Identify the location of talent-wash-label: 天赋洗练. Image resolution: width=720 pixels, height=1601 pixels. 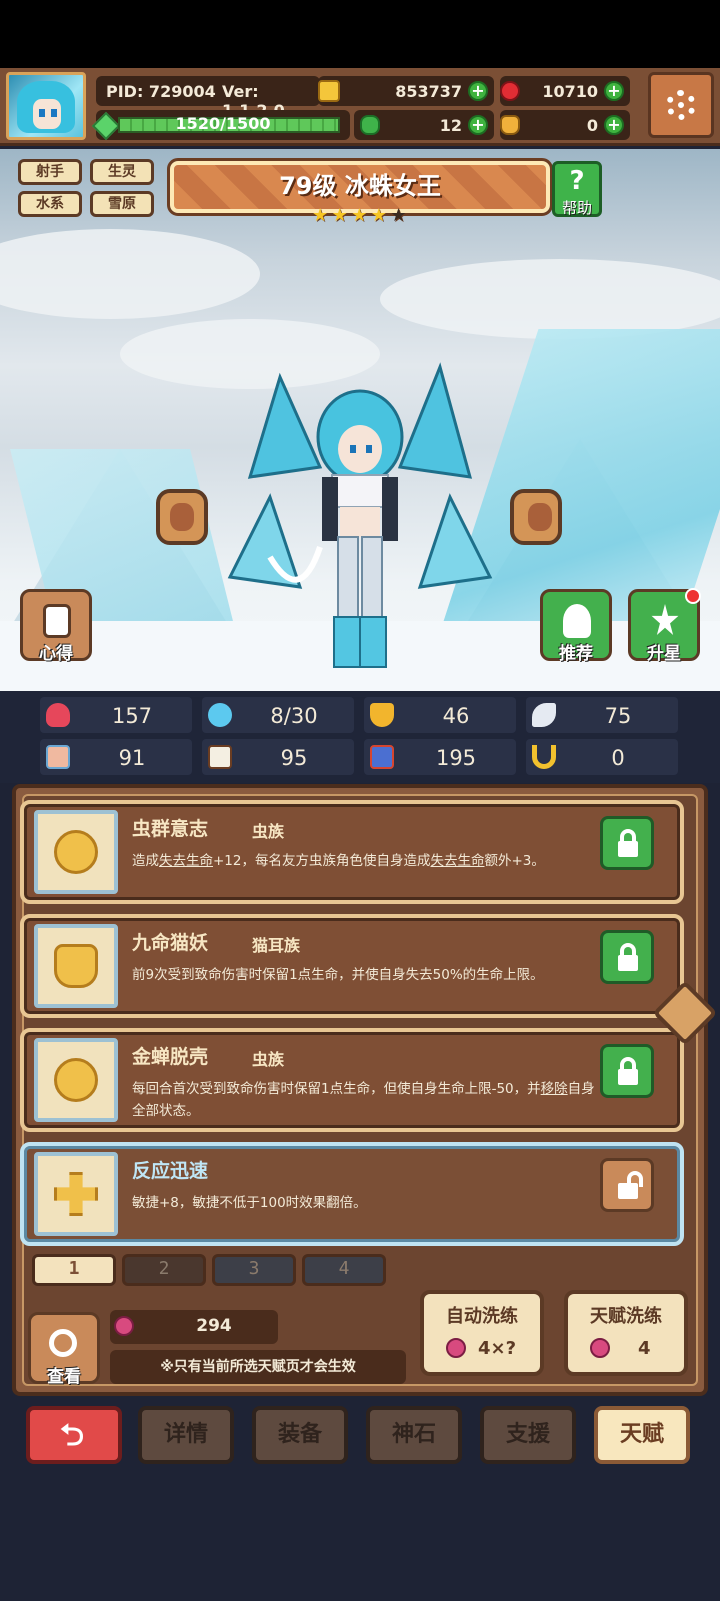
(626, 1316).